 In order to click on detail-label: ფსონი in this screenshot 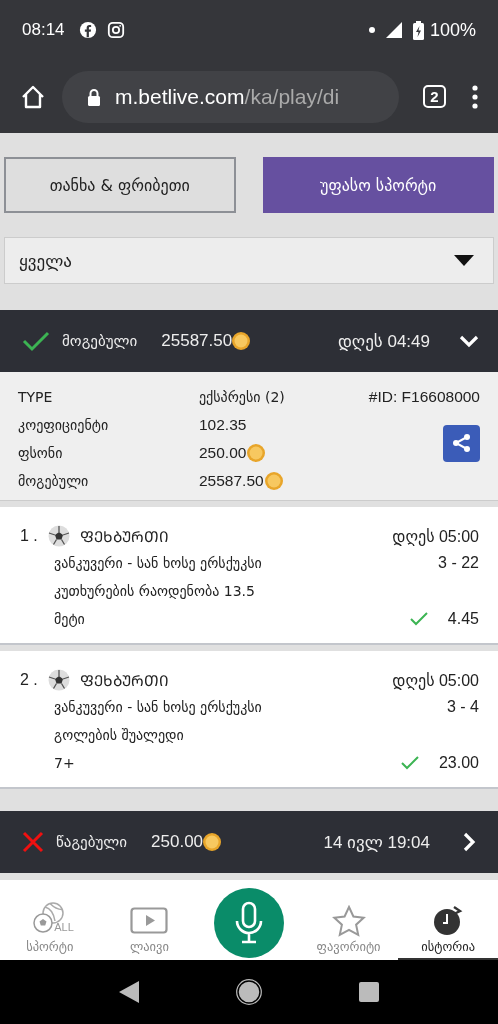, I will do `click(41, 453)`.